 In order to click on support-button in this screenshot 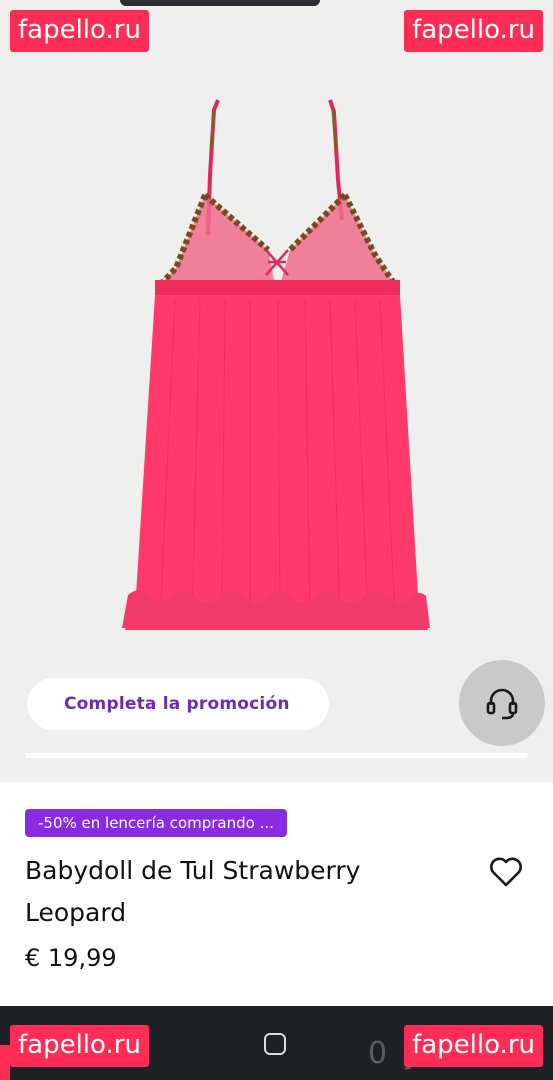, I will do `click(502, 703)`.